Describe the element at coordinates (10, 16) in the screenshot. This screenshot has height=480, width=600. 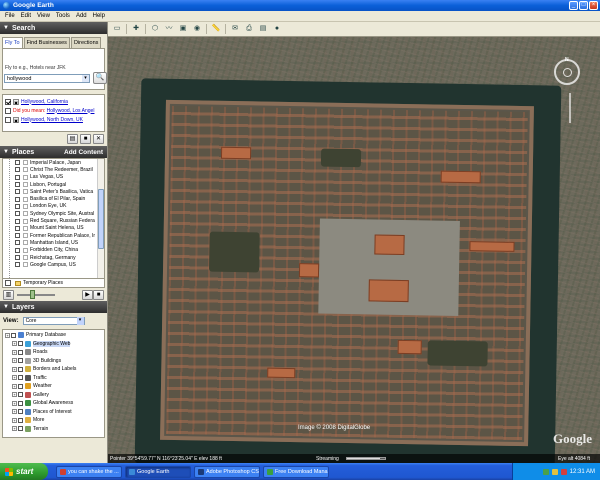
I see `menu-file: File` at that location.